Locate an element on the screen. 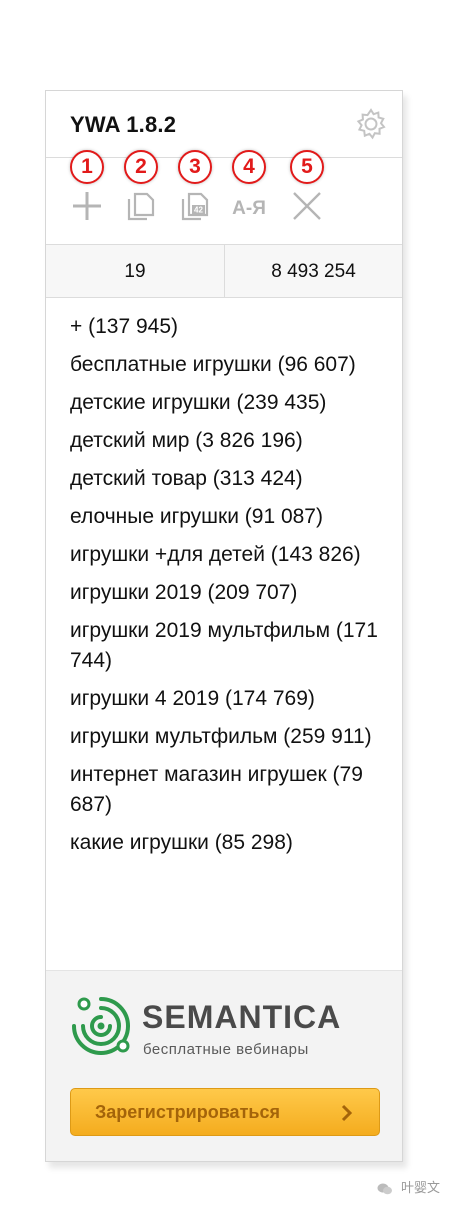 The height and width of the screenshot is (1206, 454). counts-bar: 19 8 493 254 is located at coordinates (224, 271).